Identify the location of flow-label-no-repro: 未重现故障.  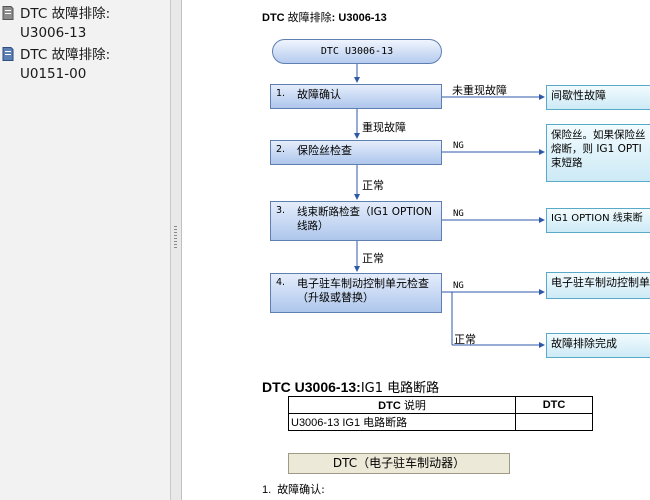
(479, 90).